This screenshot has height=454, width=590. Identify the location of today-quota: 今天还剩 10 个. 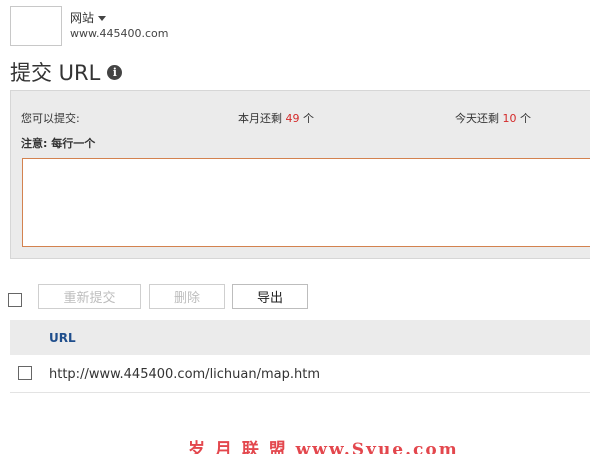
(493, 118).